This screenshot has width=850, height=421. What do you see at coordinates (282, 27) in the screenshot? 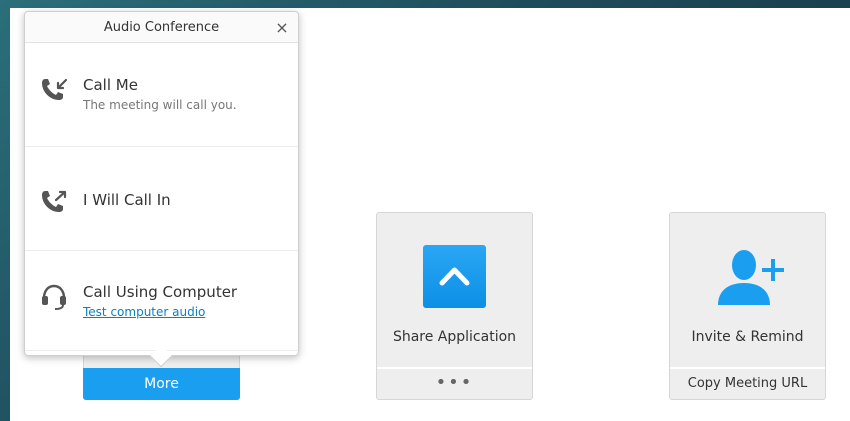
I see `close-button: ×` at bounding box center [282, 27].